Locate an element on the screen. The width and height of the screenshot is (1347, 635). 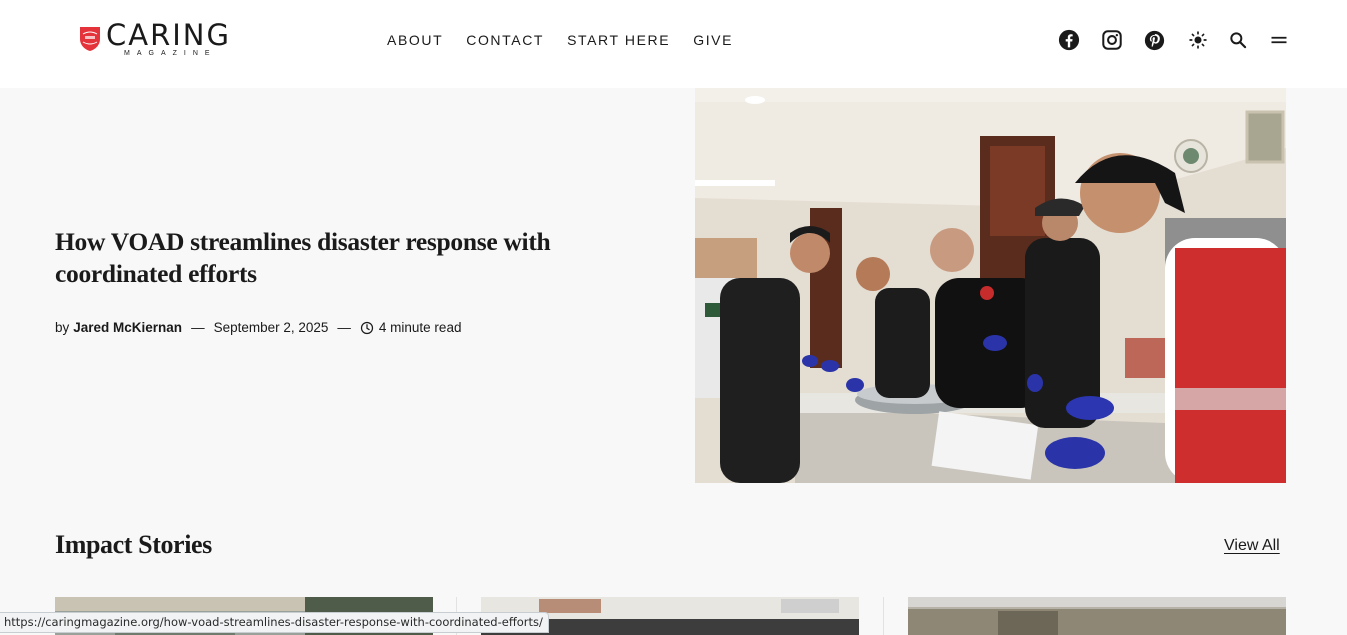
site-logo: CARING MAGAZINE is located at coordinates (168, 39).